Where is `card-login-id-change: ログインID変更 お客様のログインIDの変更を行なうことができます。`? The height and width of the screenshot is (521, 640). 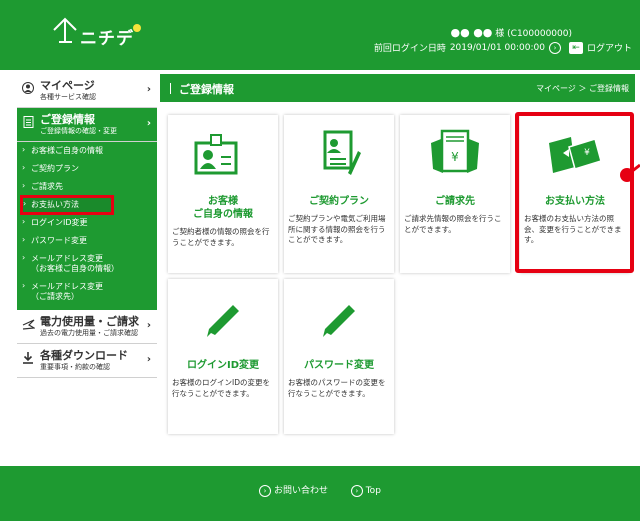 card-login-id-change: ログインID変更 お客様のログインIDの変更を行なうことができます。 is located at coordinates (223, 356).